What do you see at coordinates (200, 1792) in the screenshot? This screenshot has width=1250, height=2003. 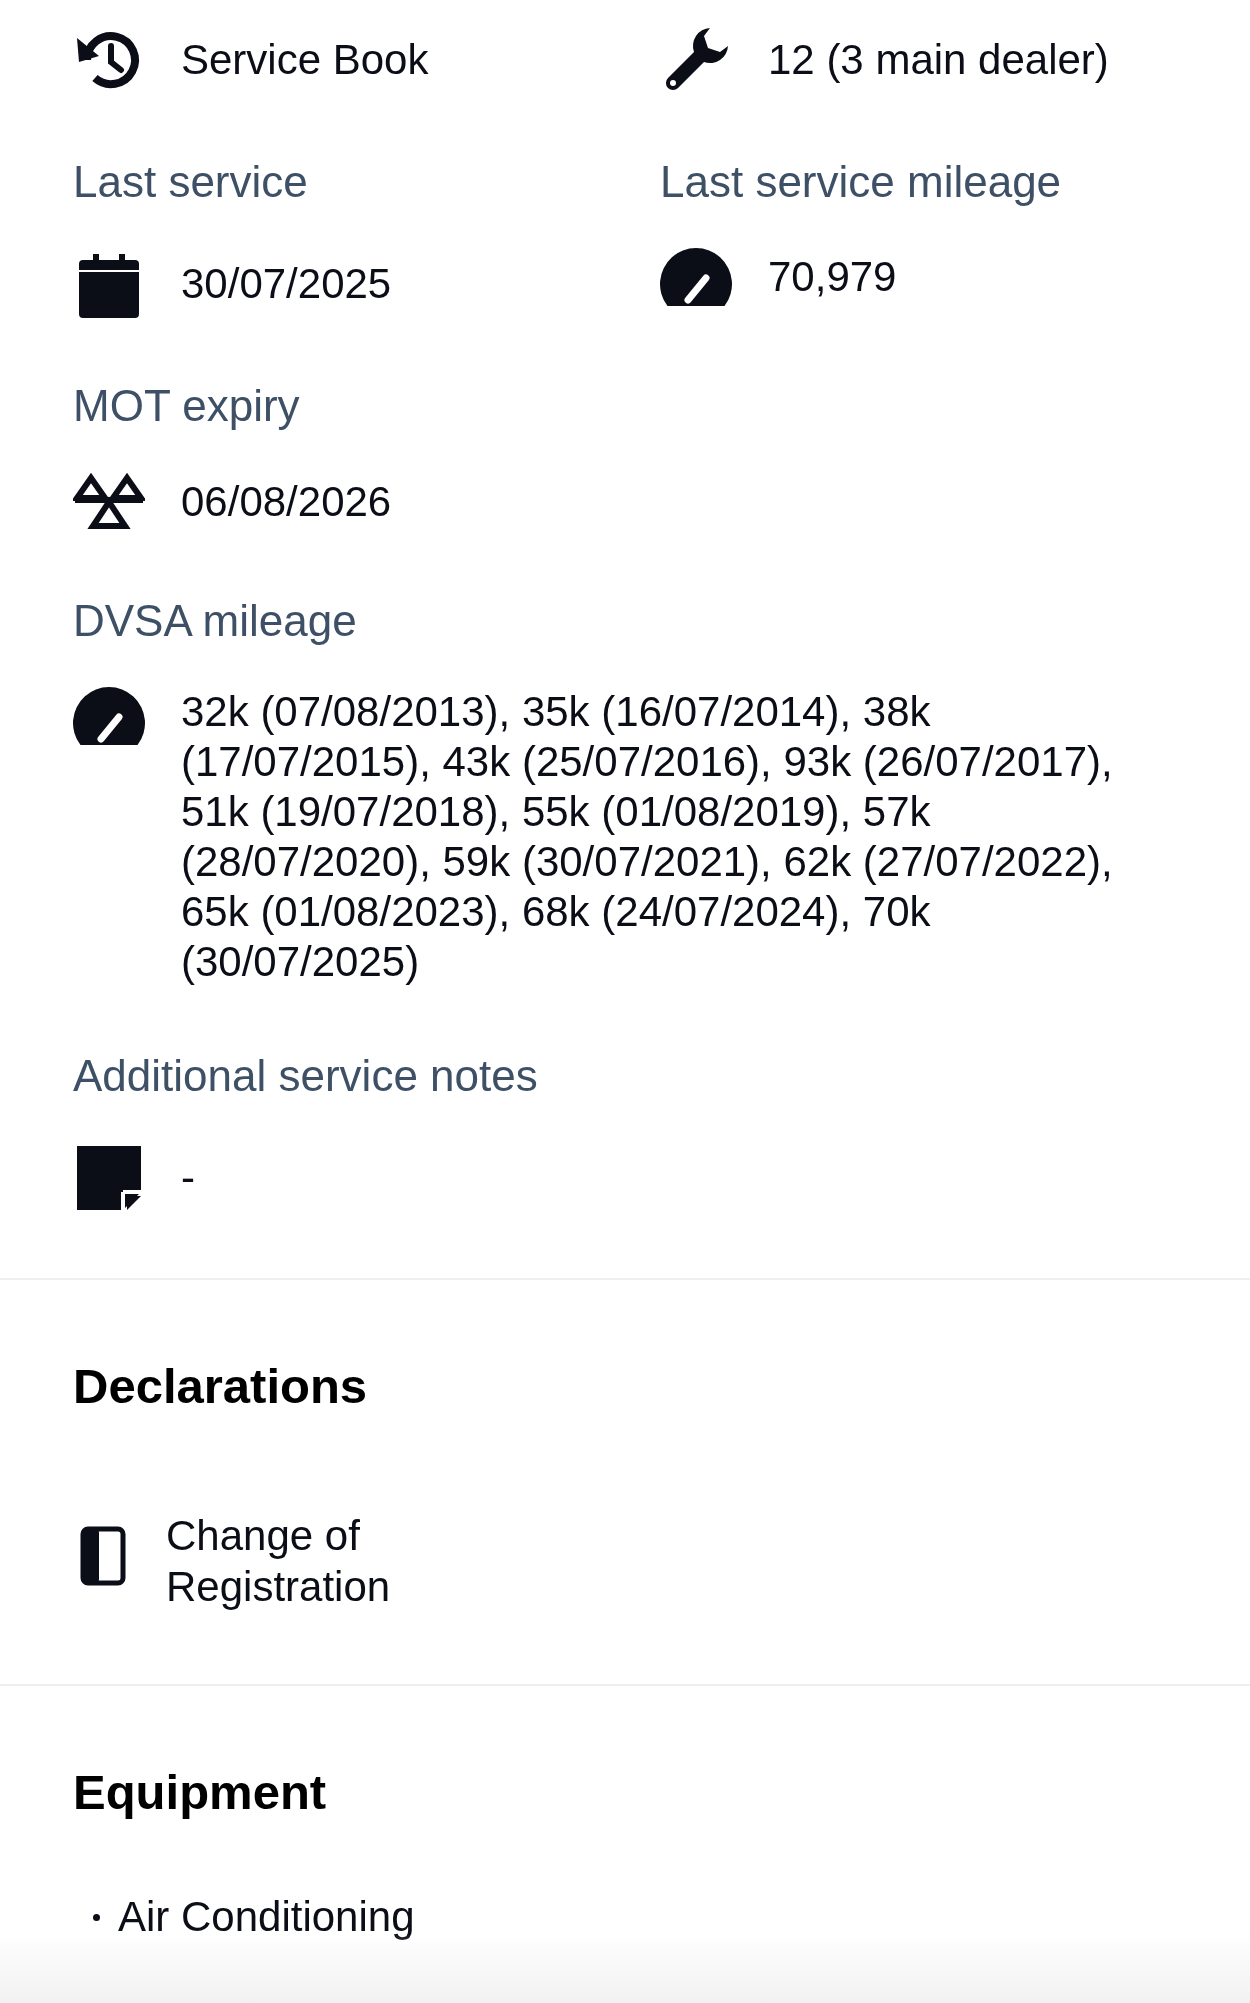 I see `section-heading: Equipment` at bounding box center [200, 1792].